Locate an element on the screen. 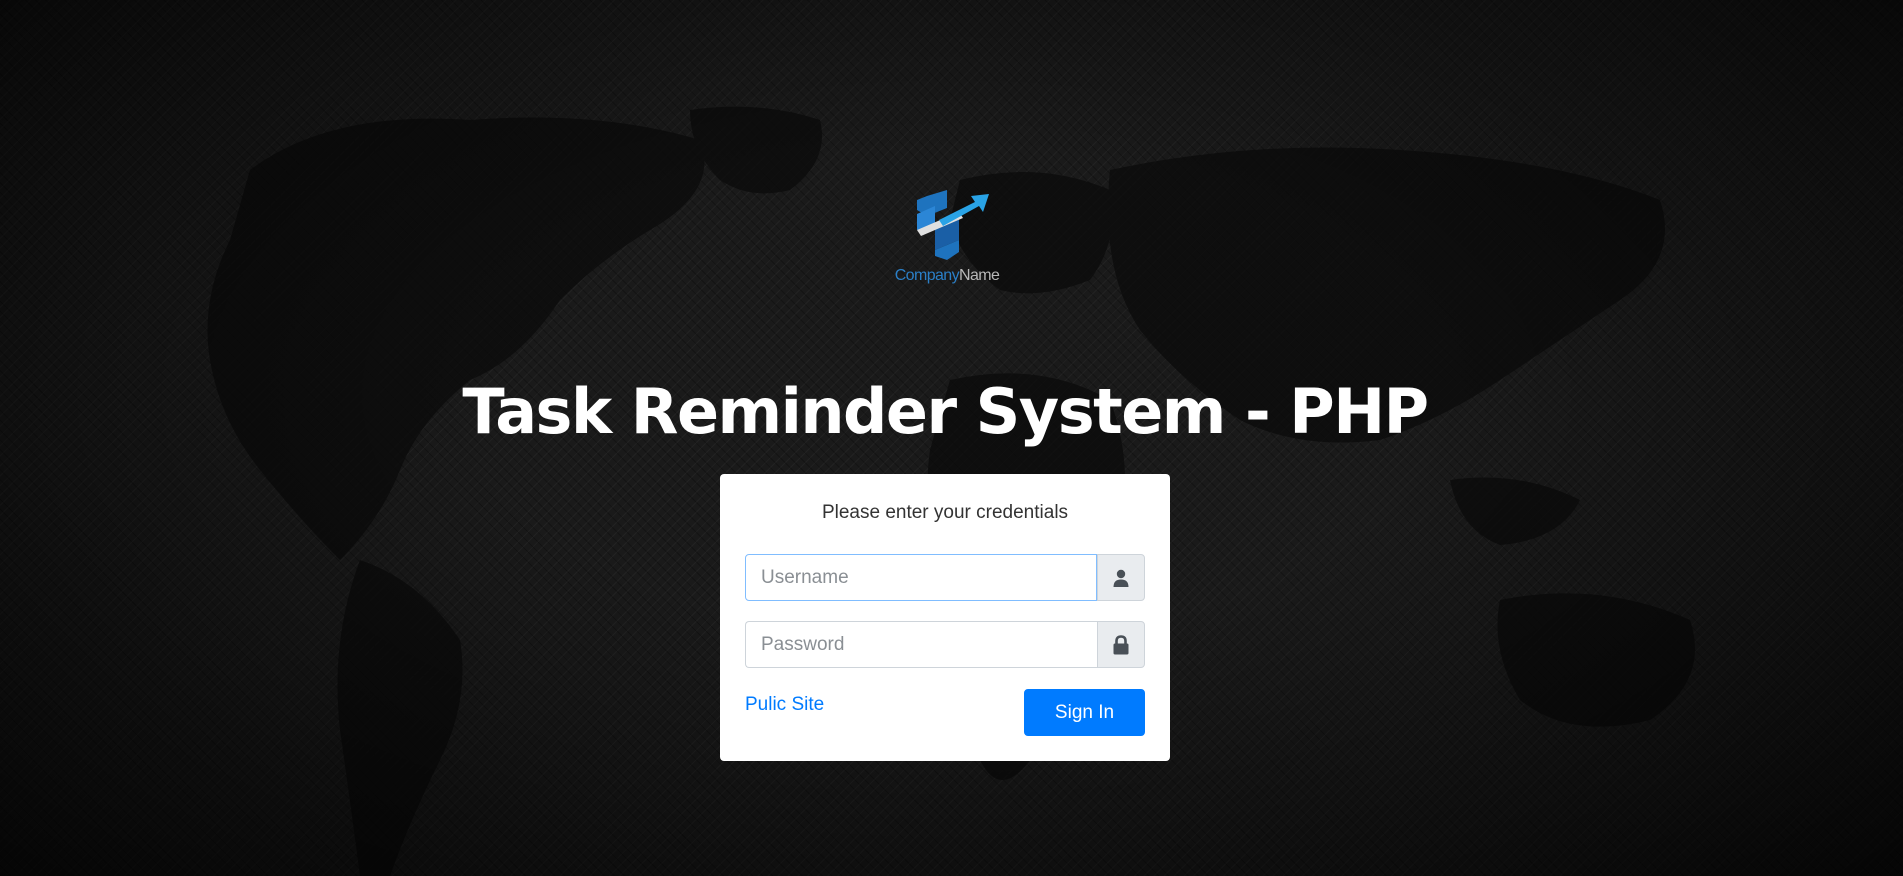  logo-company-text: Company is located at coordinates (927, 275).